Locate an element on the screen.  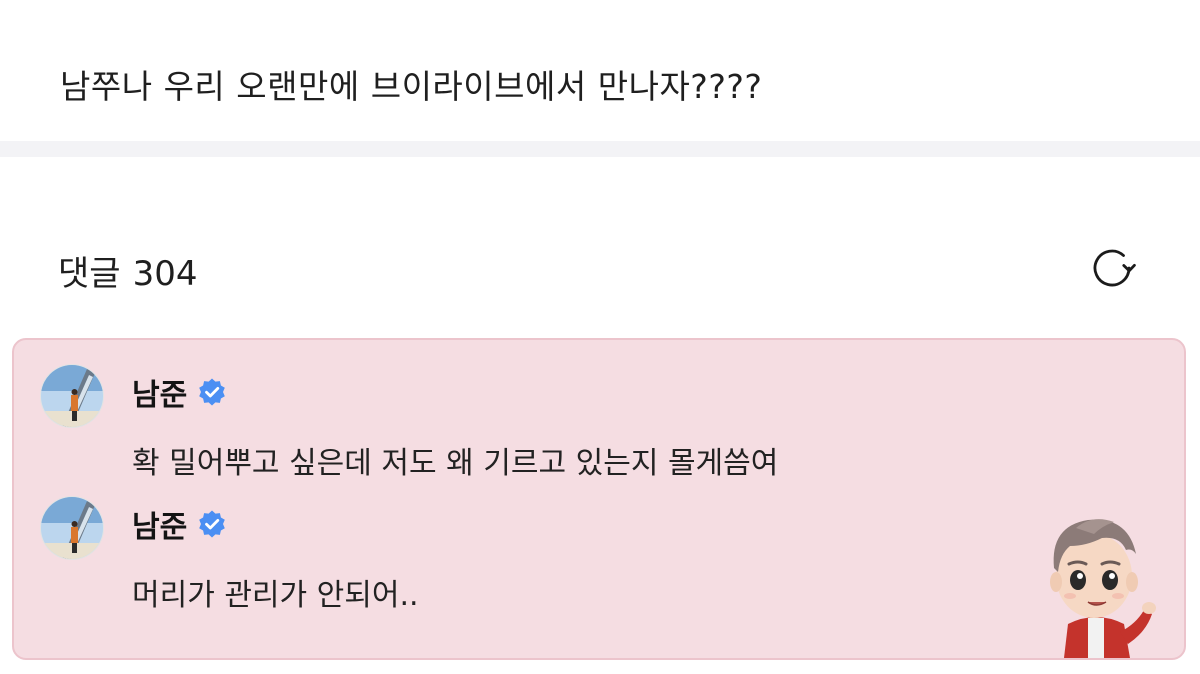
comments-title: 댓글 304 is located at coordinates (127, 270).